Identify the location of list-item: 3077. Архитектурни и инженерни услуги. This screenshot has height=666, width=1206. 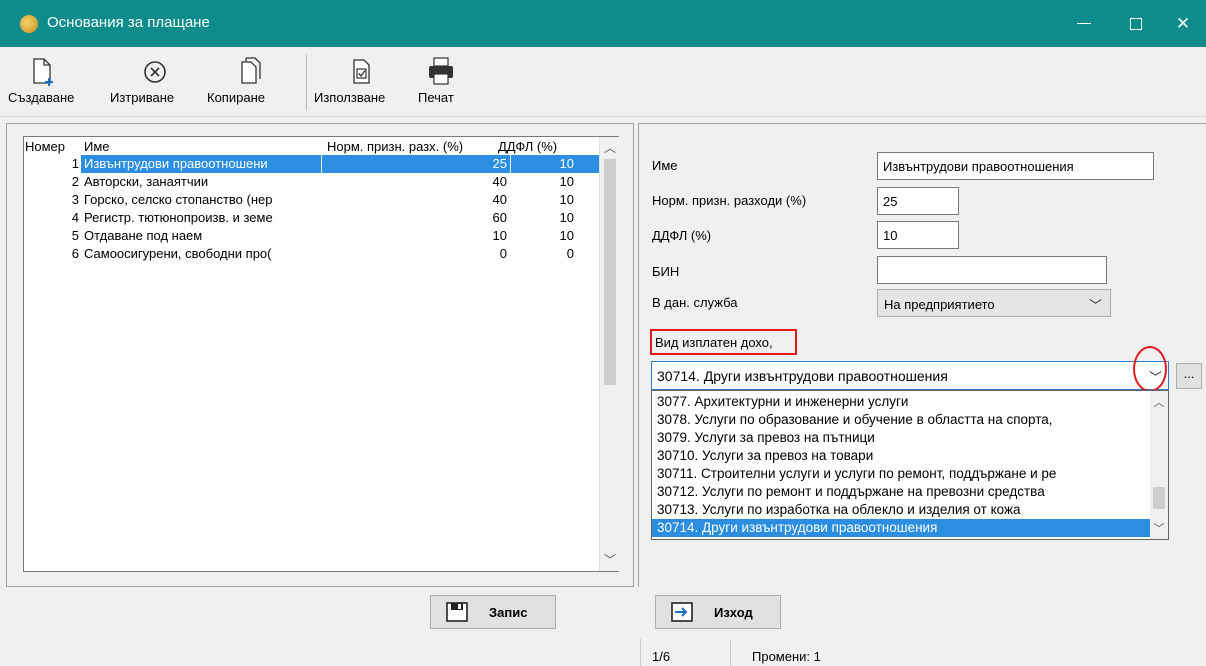
(901, 402).